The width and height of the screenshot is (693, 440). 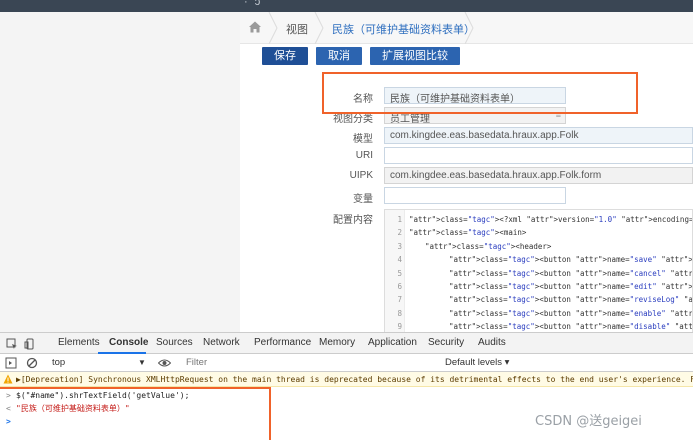 What do you see at coordinates (58, 362) in the screenshot?
I see `context-selector: top` at bounding box center [58, 362].